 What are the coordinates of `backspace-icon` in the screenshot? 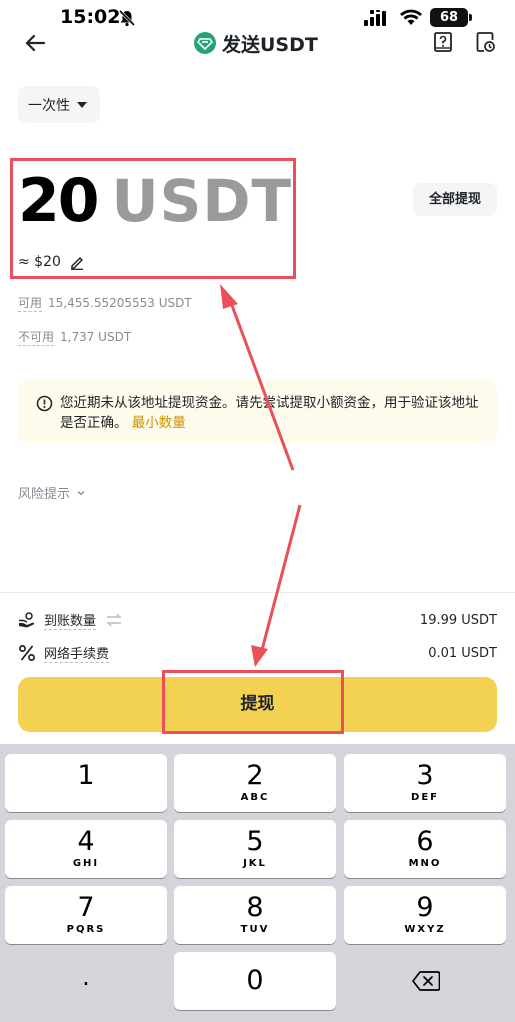 It's located at (426, 981).